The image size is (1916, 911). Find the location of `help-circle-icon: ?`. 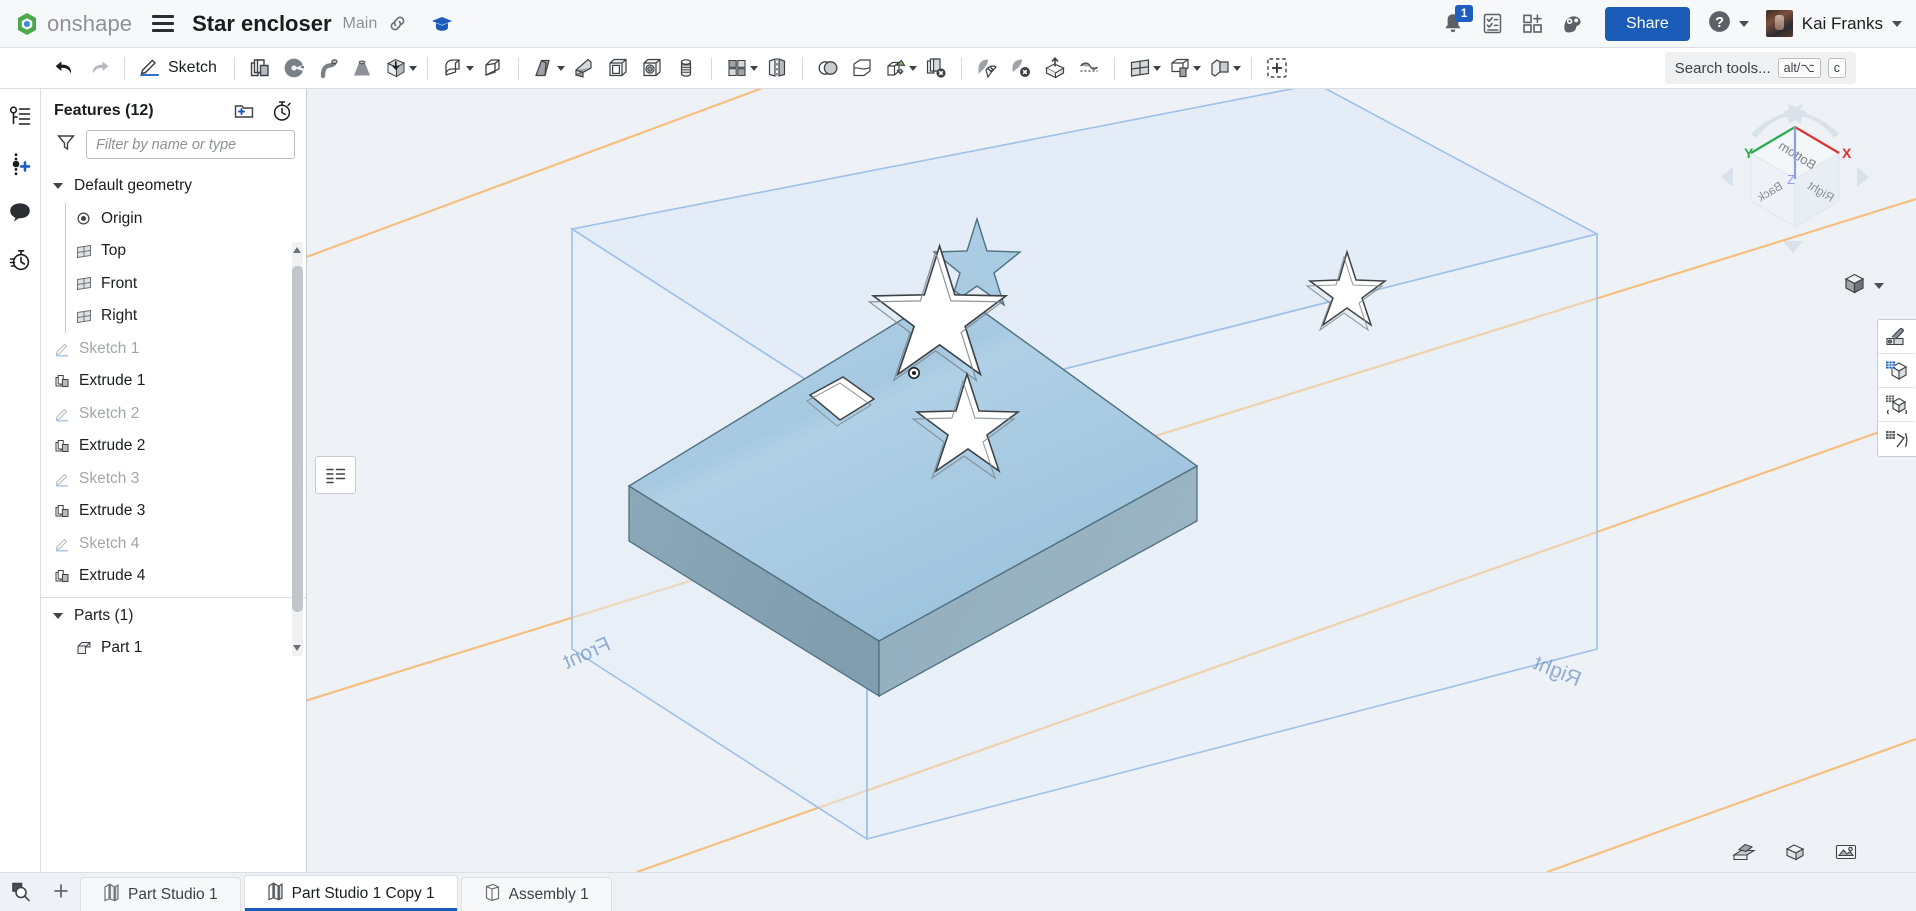

help-circle-icon: ? is located at coordinates (1719, 24).